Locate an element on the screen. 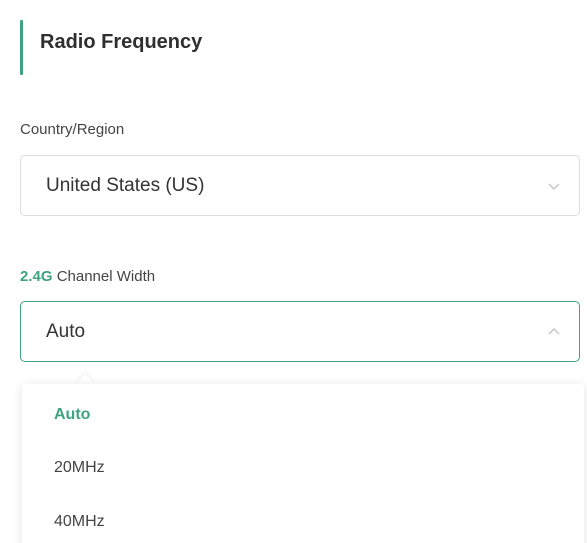 The height and width of the screenshot is (543, 587). channel-width-band: 2.4G is located at coordinates (36, 276).